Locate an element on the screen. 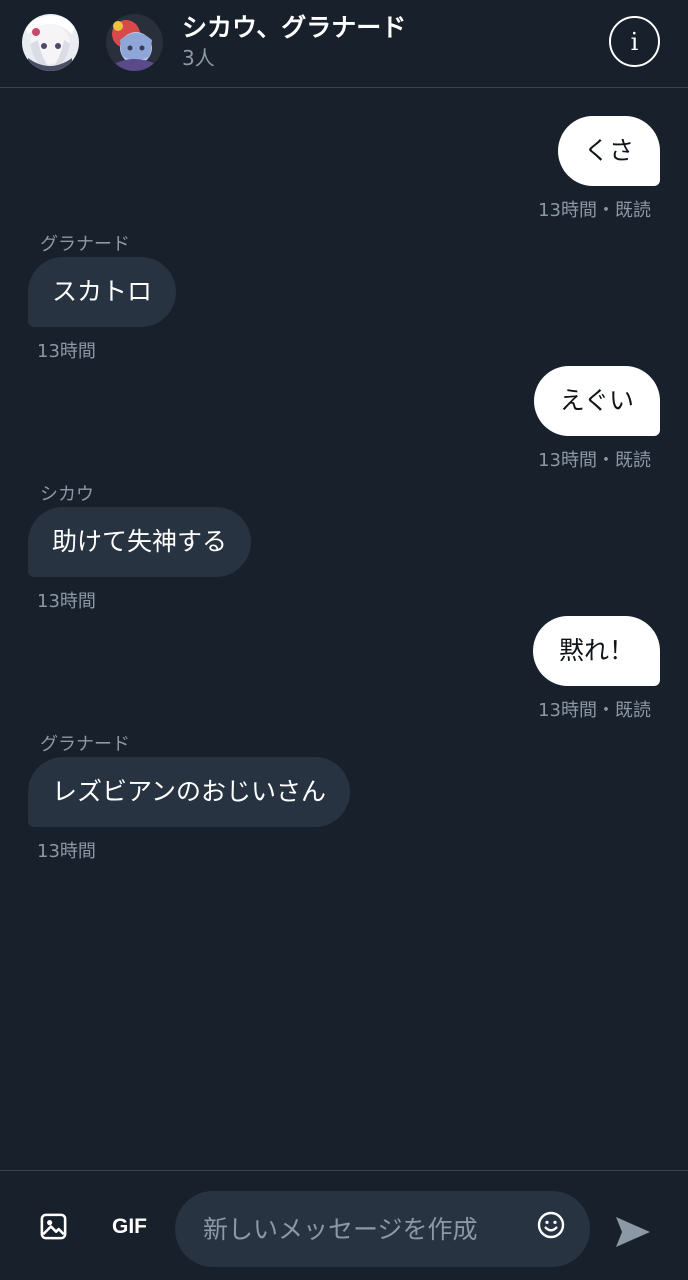 The image size is (688, 1280). emoji-icon is located at coordinates (551, 1225).